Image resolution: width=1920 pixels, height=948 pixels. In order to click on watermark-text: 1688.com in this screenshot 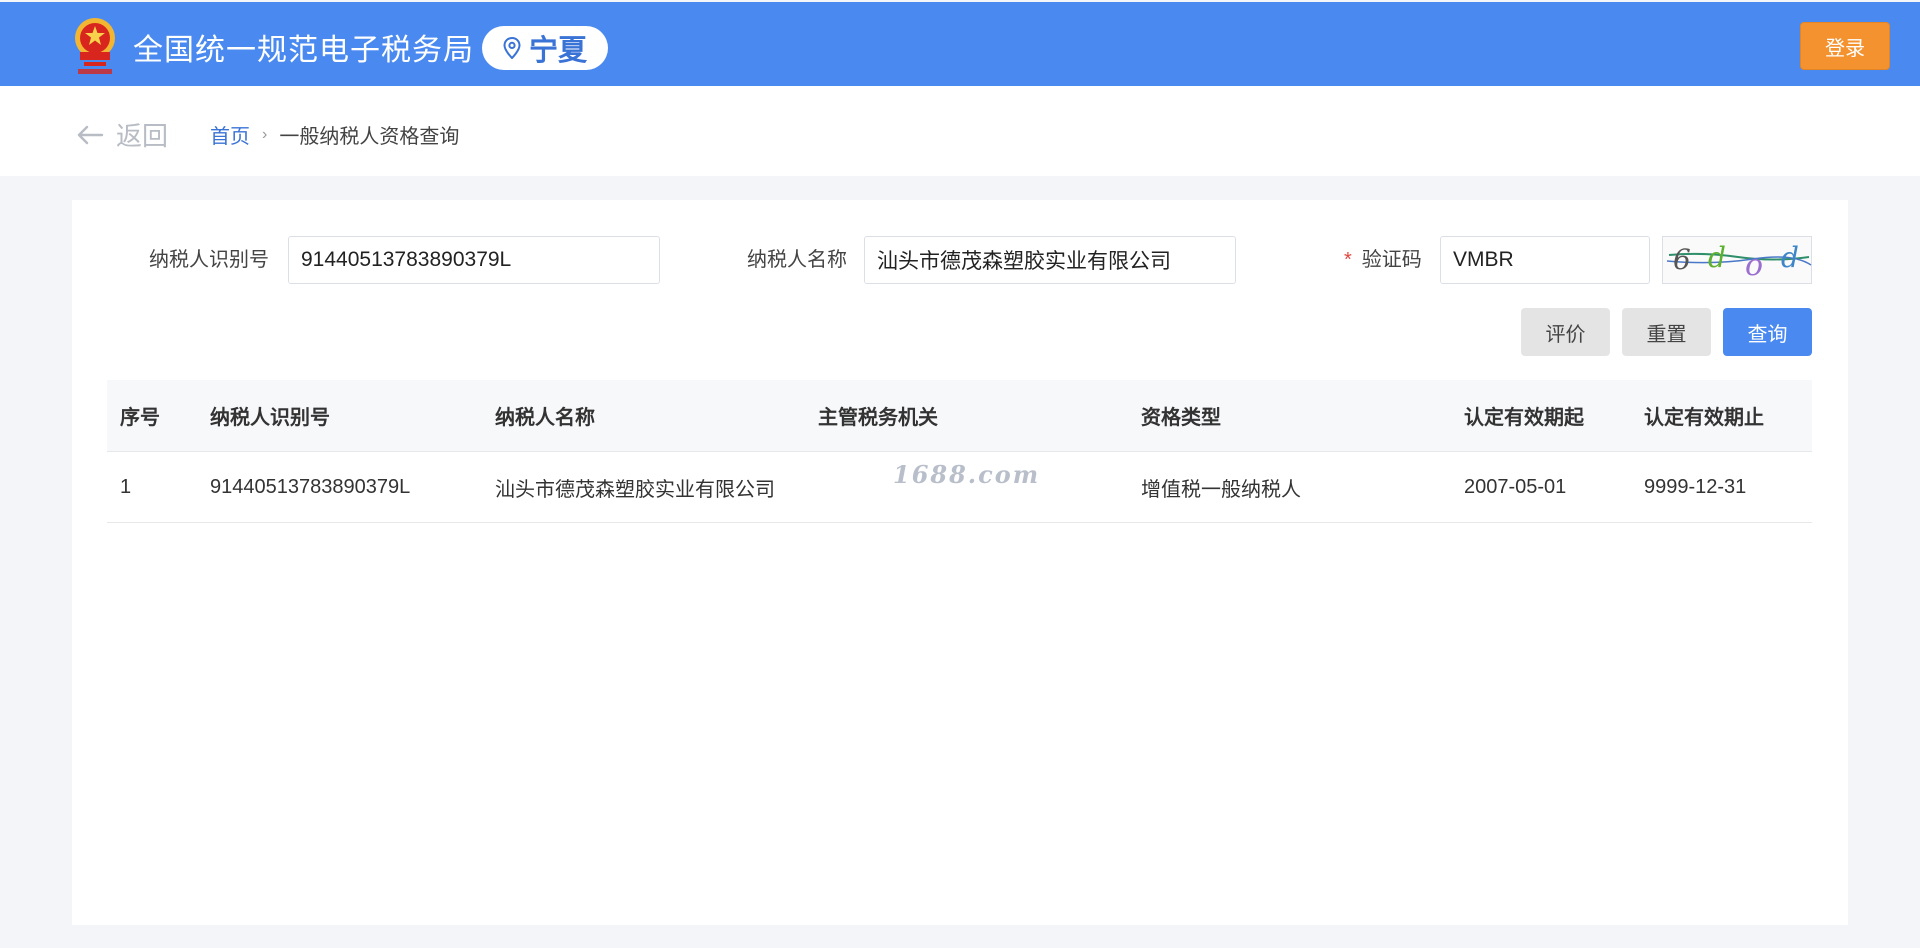, I will do `click(967, 474)`.